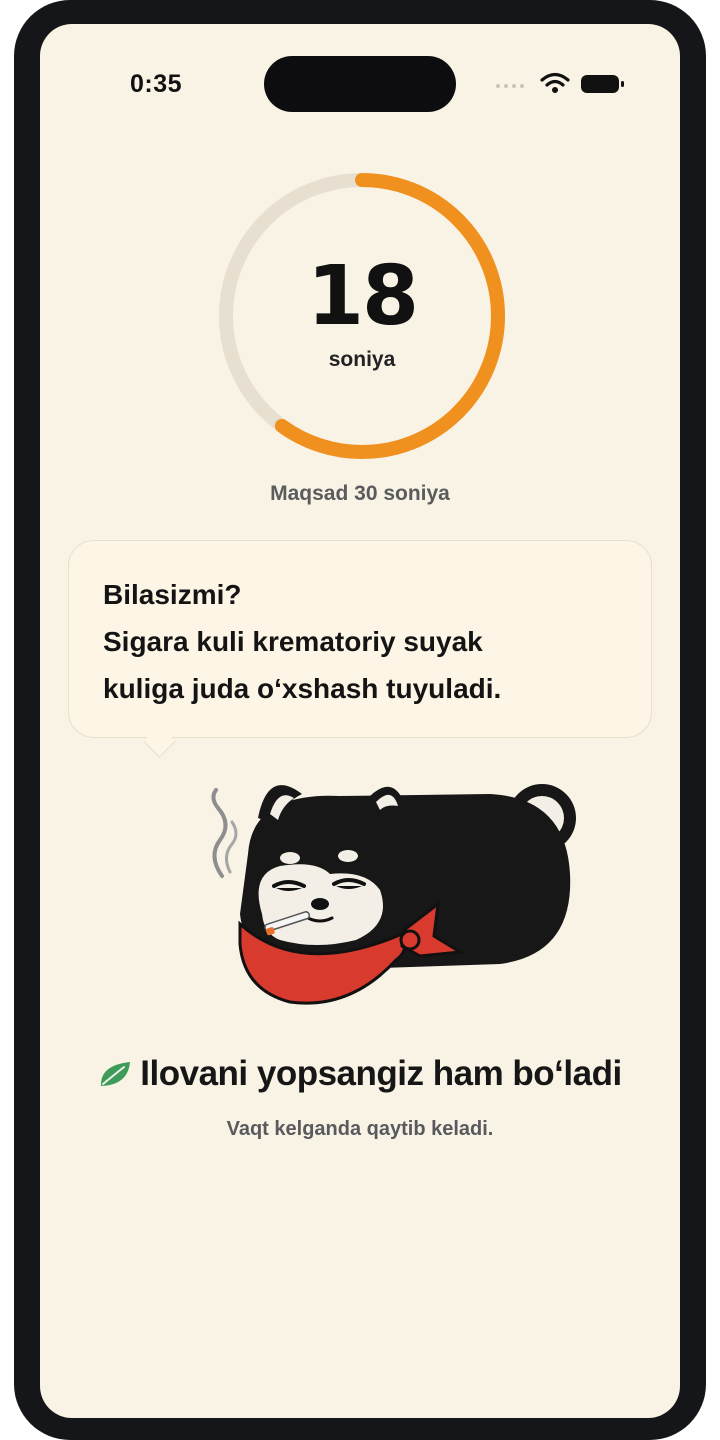 The height and width of the screenshot is (1440, 720). Describe the element at coordinates (360, 493) in the screenshot. I see `goal-label: Maqsad 30 soniya` at that location.